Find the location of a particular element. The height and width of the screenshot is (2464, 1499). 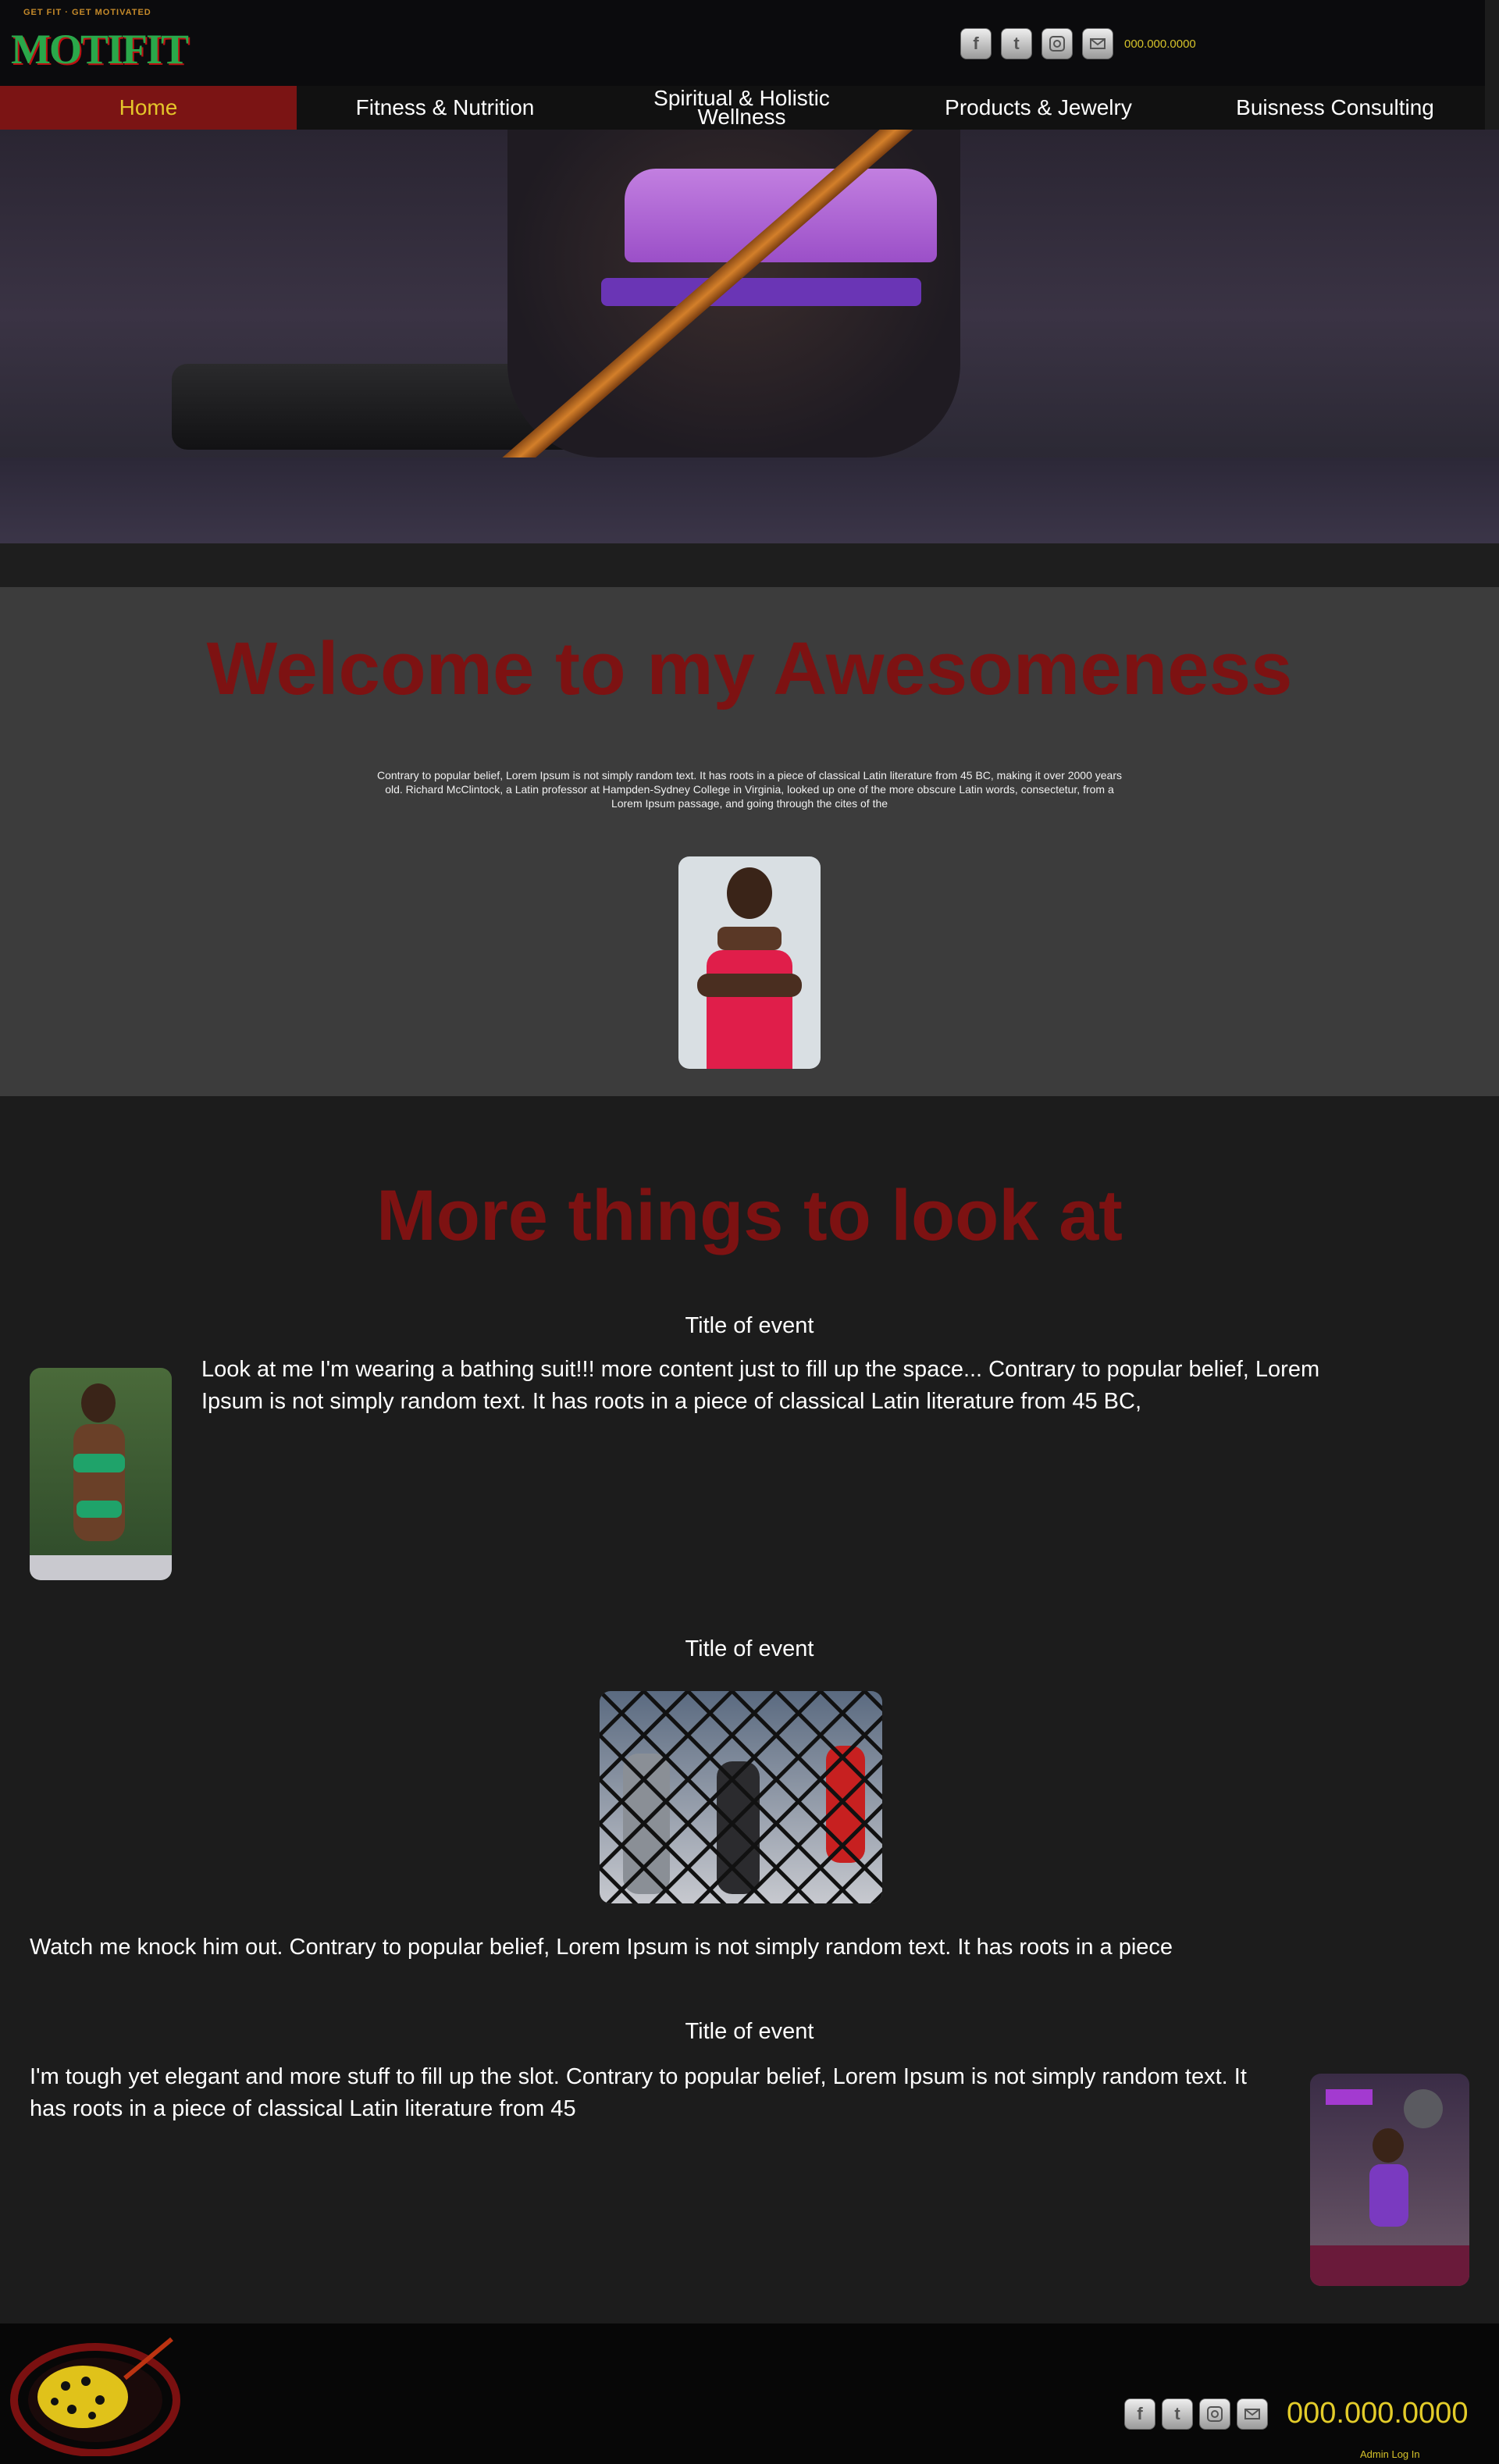

event-3-photo is located at coordinates (1390, 2180).